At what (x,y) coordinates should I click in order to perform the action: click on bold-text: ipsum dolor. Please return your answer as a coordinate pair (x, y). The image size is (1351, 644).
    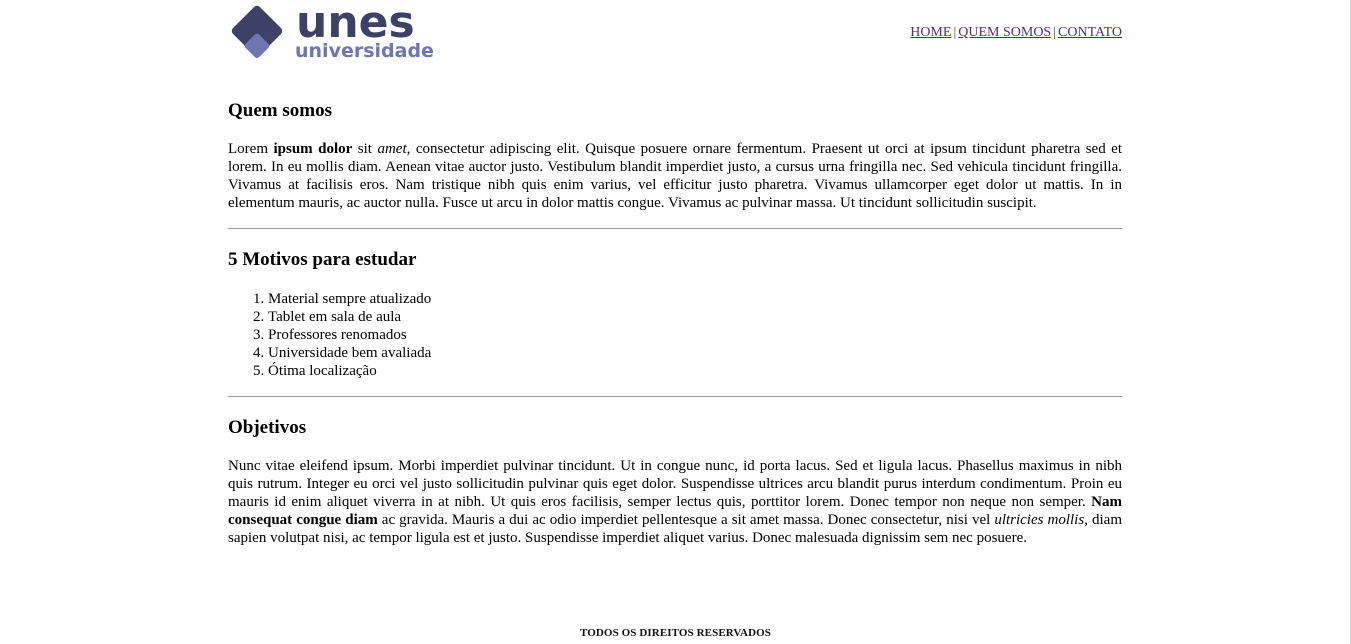
    Looking at the image, I should click on (313, 149).